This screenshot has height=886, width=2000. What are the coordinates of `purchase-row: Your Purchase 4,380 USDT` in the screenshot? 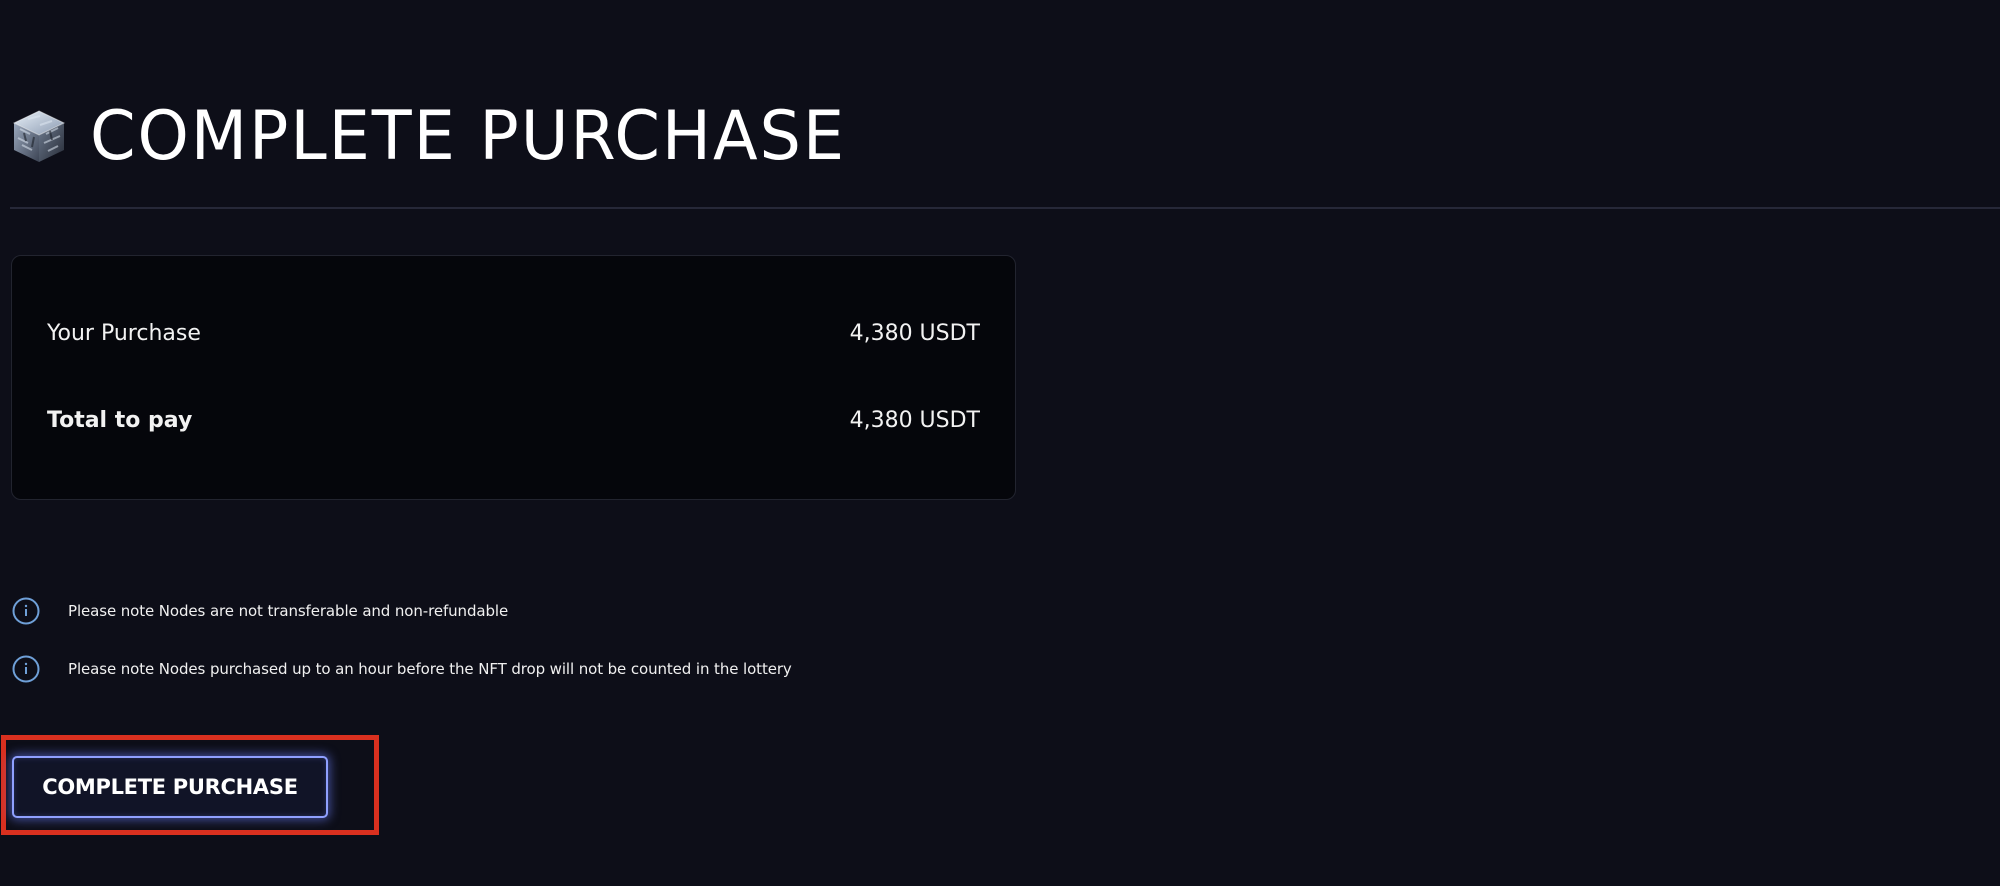 It's located at (513, 333).